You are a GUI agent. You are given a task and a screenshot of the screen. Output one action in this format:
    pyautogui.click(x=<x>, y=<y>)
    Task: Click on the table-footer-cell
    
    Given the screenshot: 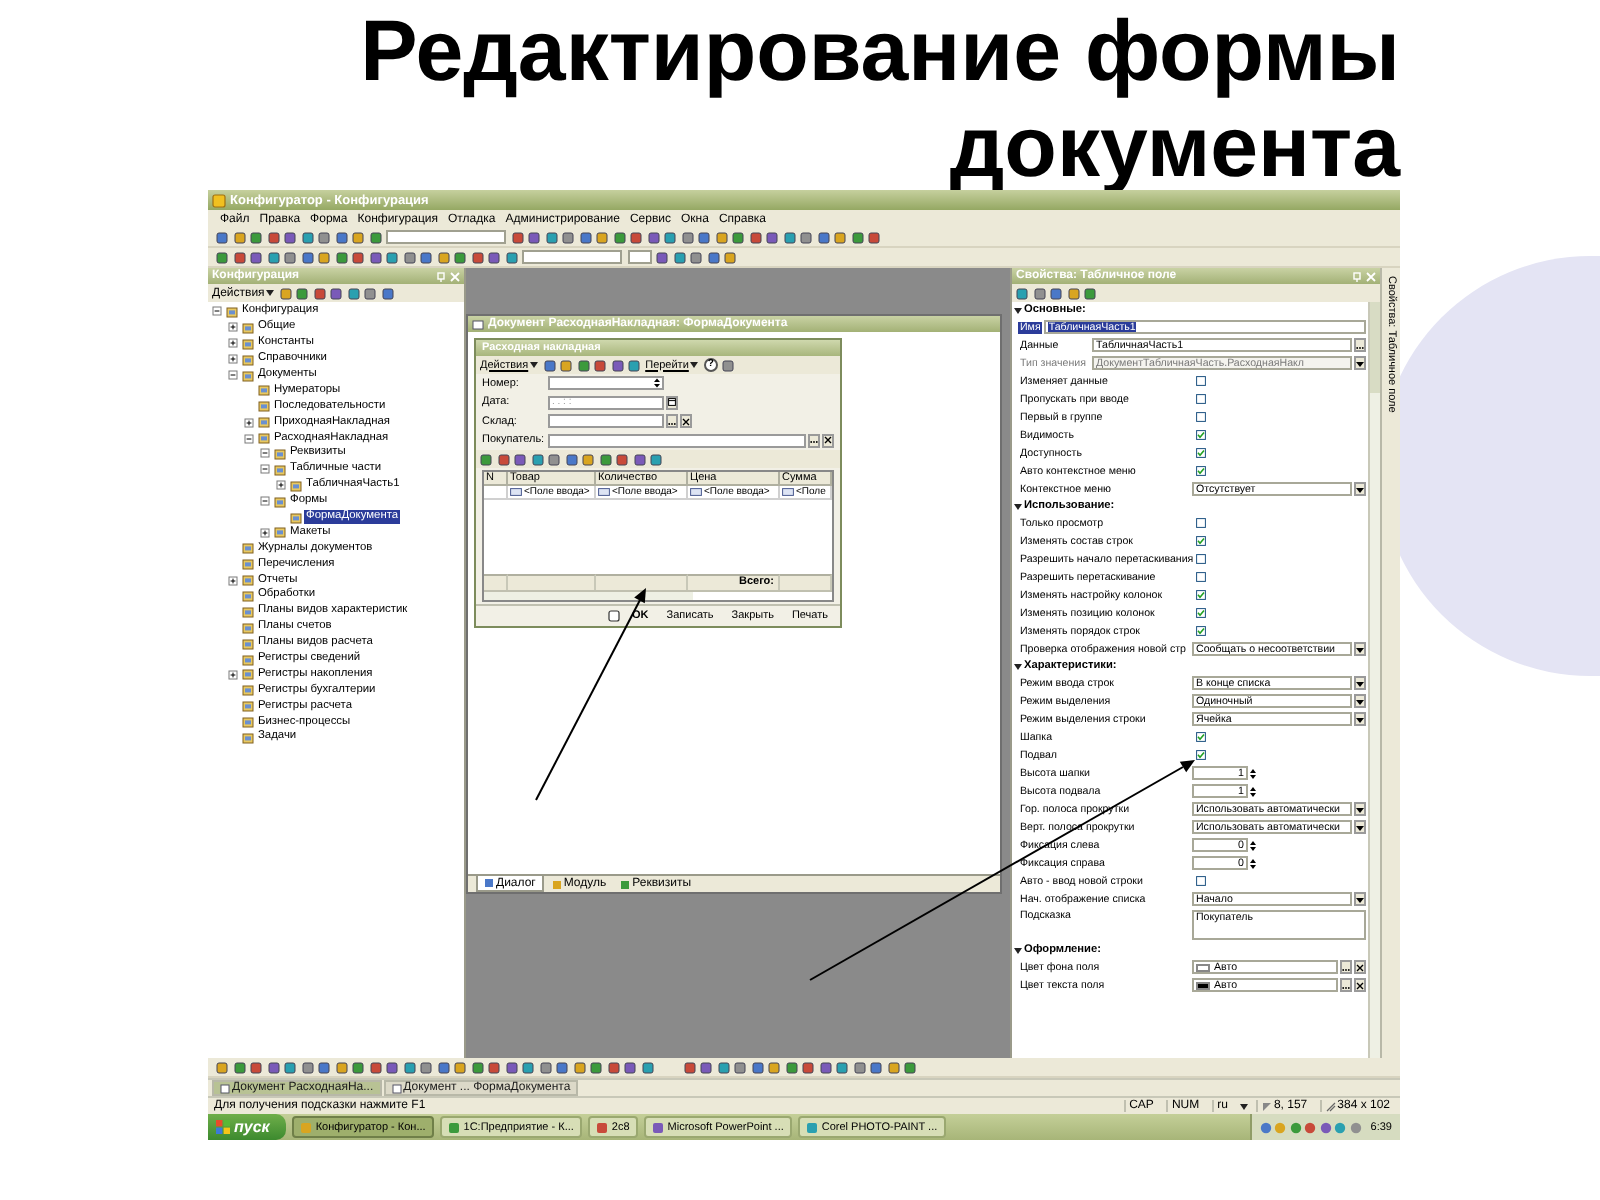 What is the action you would take?
    pyautogui.click(x=806, y=582)
    